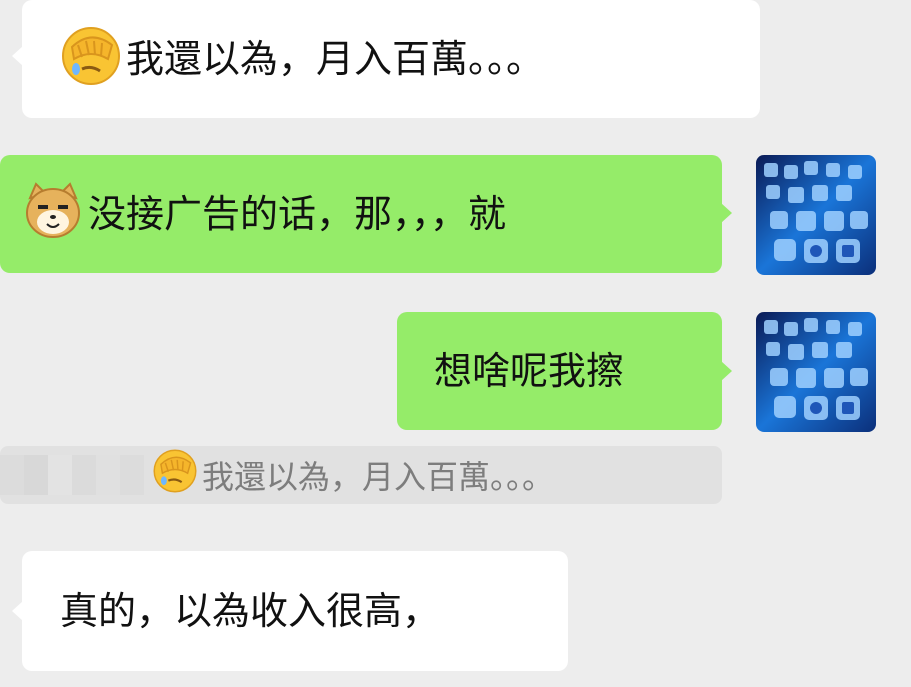 This screenshot has height=687, width=911. Describe the element at coordinates (53, 214) in the screenshot. I see `doge-emoji-icon` at that location.